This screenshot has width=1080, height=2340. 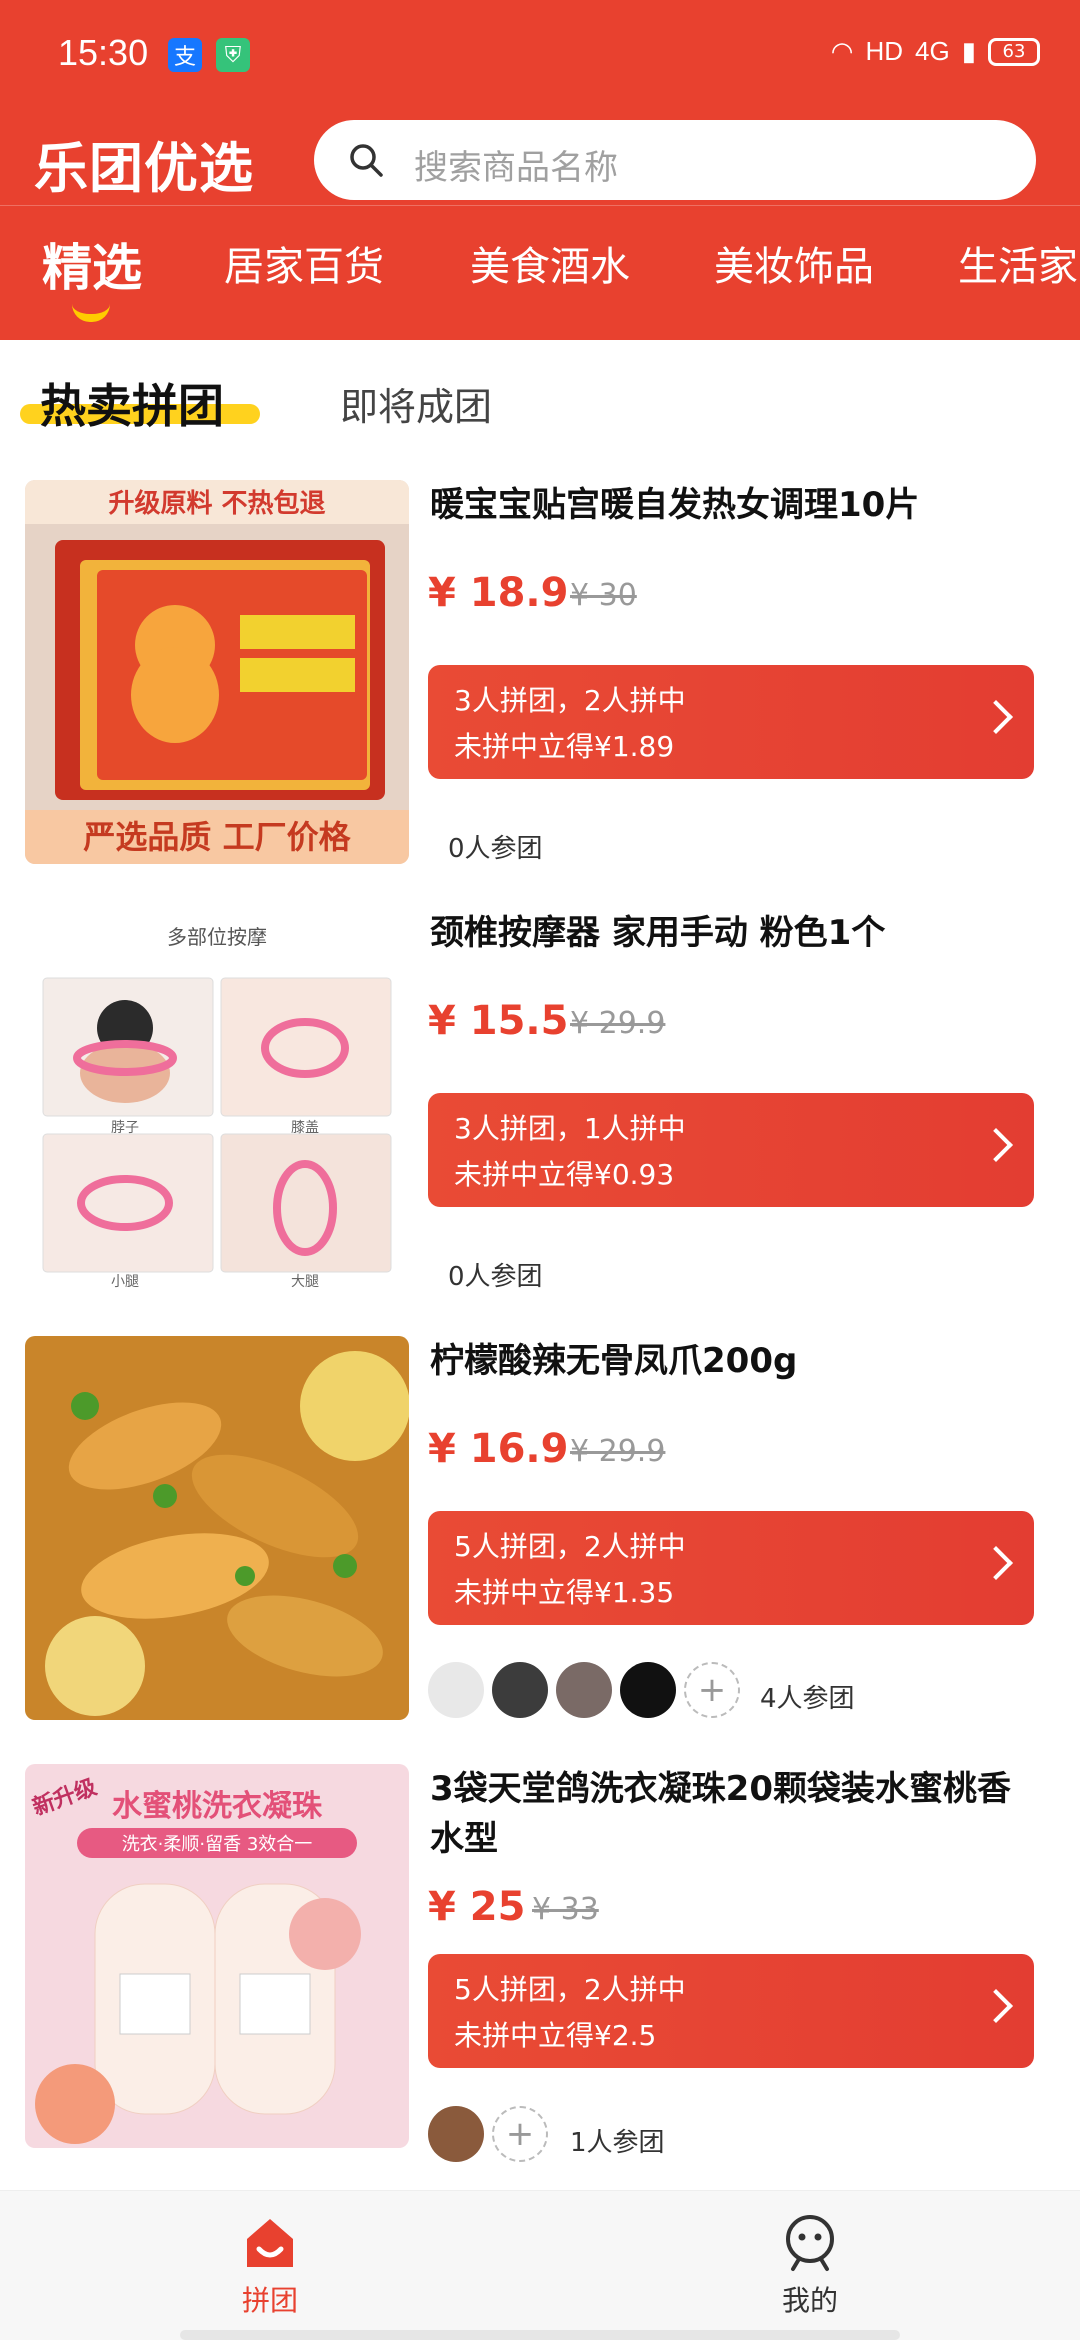 What do you see at coordinates (216, 503) in the screenshot?
I see `image-caption-top: 升级原料 不热包退` at bounding box center [216, 503].